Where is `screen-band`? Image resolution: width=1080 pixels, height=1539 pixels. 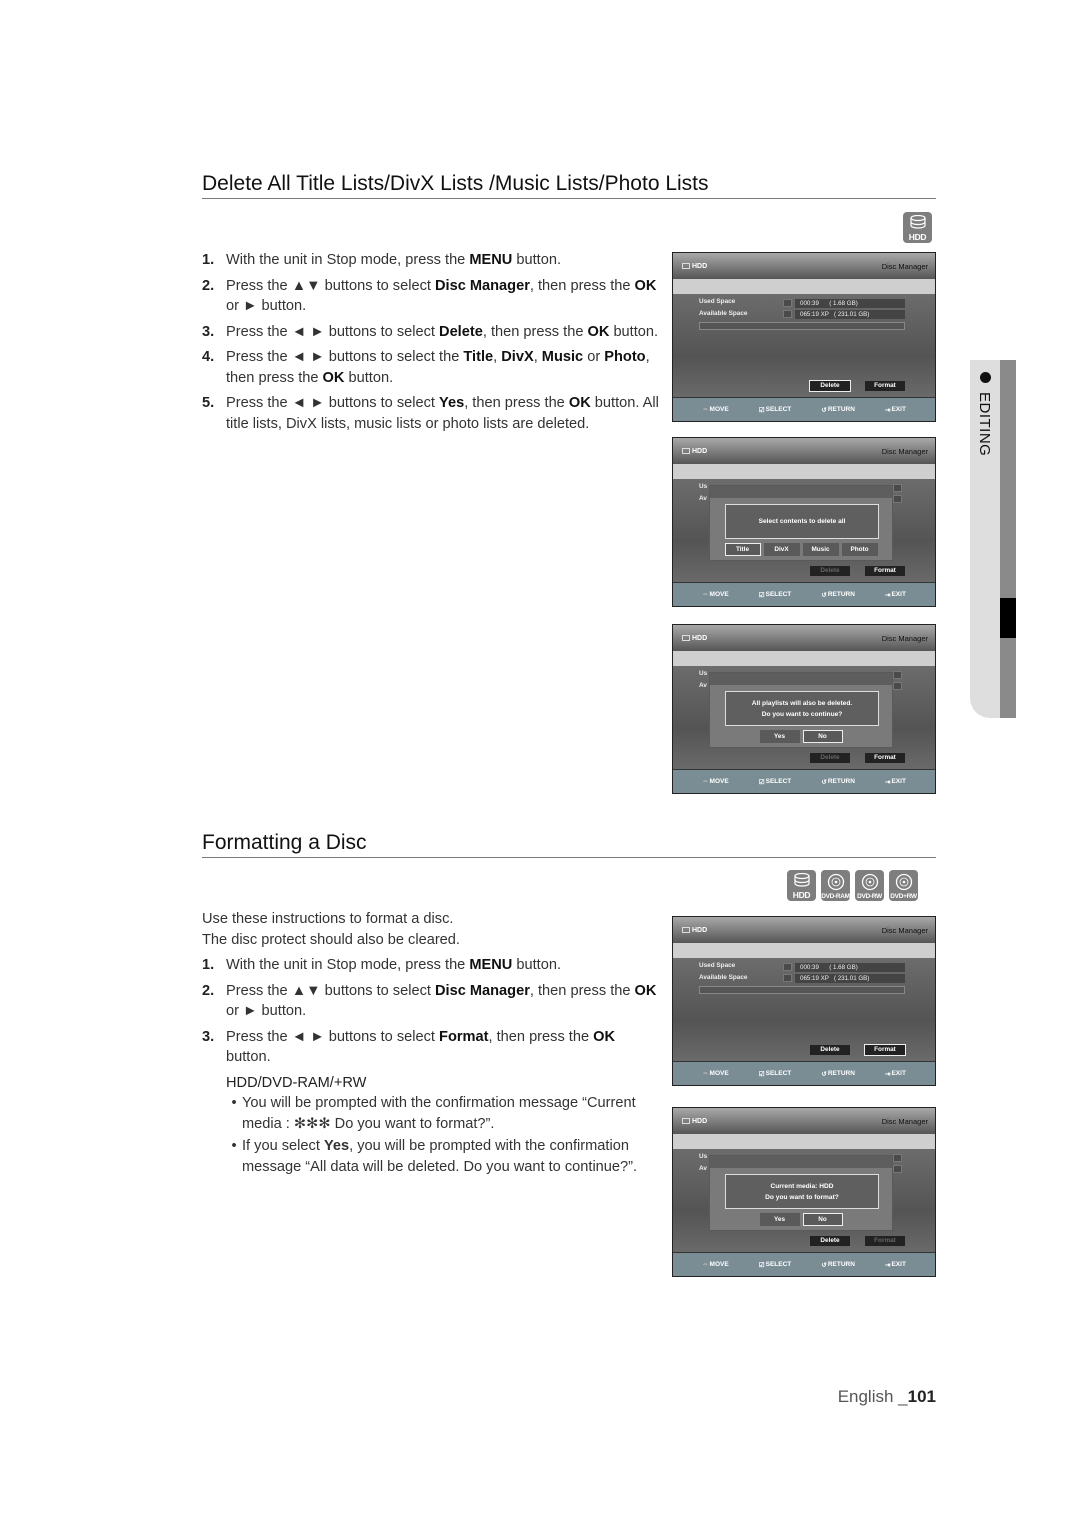 screen-band is located at coordinates (804, 950).